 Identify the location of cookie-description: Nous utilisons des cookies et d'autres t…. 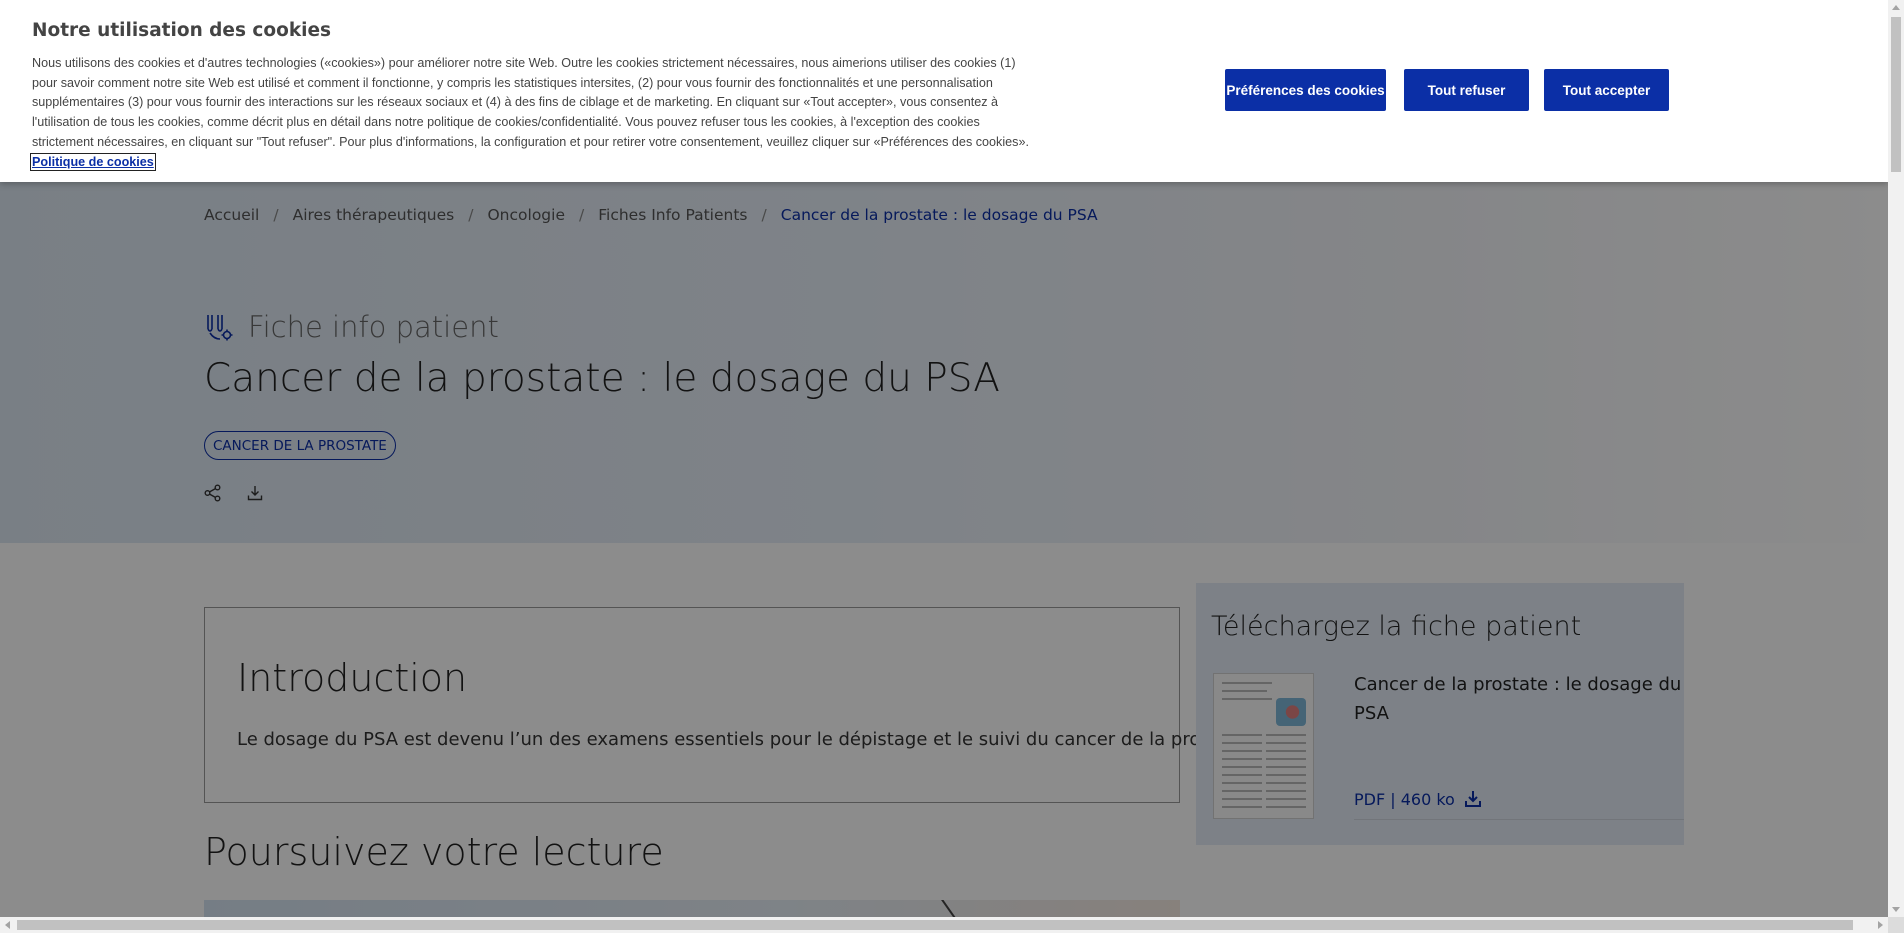
(530, 102).